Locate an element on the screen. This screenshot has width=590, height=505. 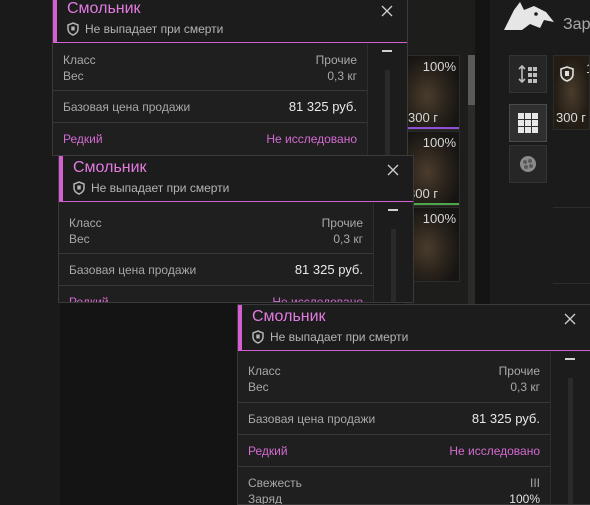
wolf-logo-icon is located at coordinates (529, 16).